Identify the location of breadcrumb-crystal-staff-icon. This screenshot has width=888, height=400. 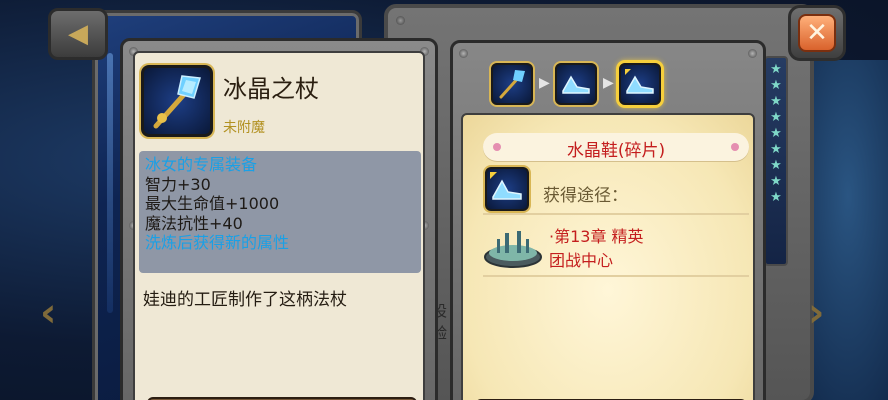
(512, 84).